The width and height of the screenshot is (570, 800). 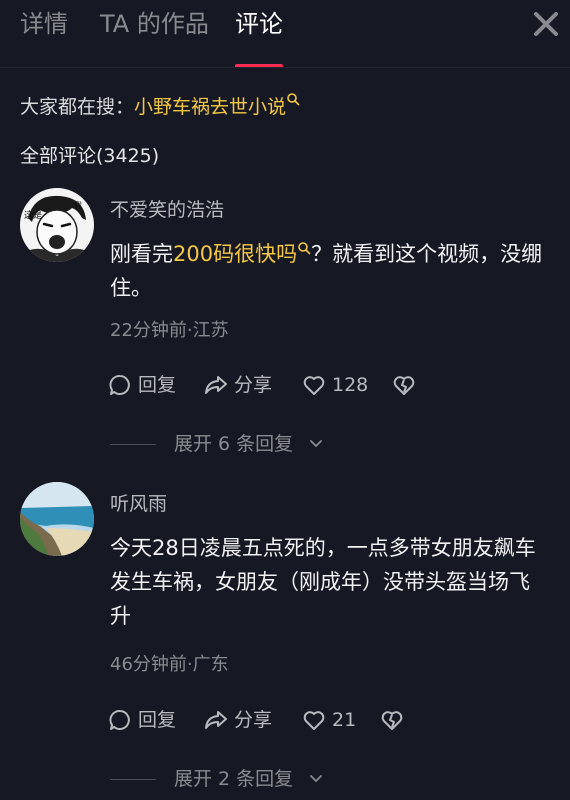 What do you see at coordinates (210, 107) in the screenshot?
I see `search-suggestion-term: 小野车祸去世小说` at bounding box center [210, 107].